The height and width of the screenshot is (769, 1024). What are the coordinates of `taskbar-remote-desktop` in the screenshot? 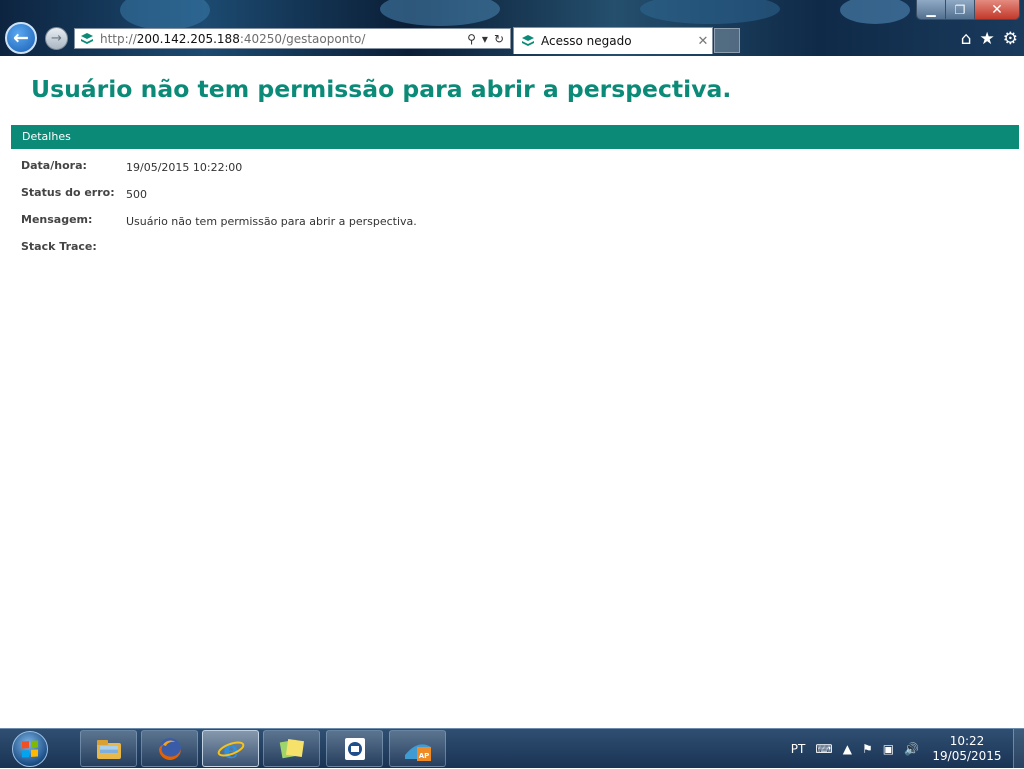 It's located at (354, 748).